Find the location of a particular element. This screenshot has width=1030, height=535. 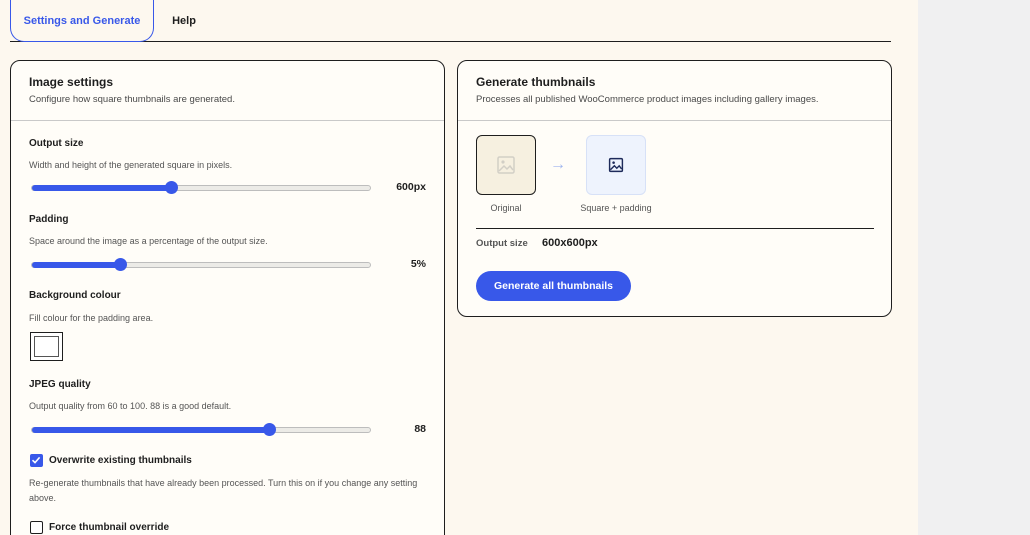

card-title: Generate thumbnails is located at coordinates (536, 82).